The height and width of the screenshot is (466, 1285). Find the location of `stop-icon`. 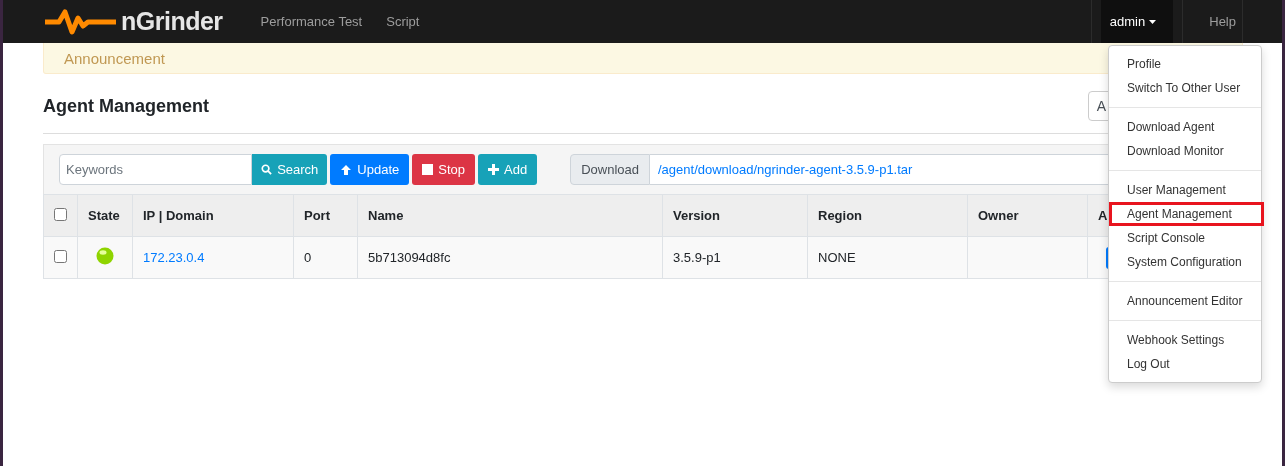

stop-icon is located at coordinates (428, 169).